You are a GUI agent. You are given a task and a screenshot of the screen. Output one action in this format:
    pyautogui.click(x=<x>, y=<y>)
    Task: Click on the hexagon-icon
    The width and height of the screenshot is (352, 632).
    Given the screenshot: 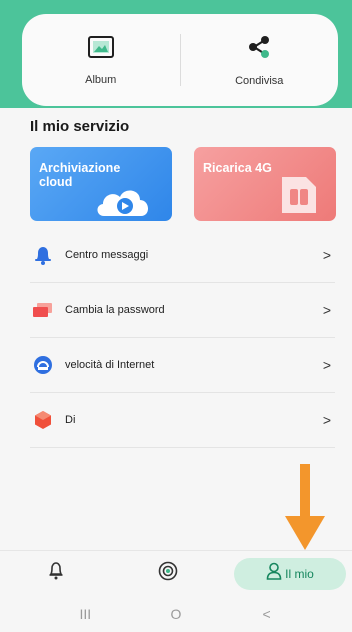 What is the action you would take?
    pyautogui.click(x=43, y=420)
    